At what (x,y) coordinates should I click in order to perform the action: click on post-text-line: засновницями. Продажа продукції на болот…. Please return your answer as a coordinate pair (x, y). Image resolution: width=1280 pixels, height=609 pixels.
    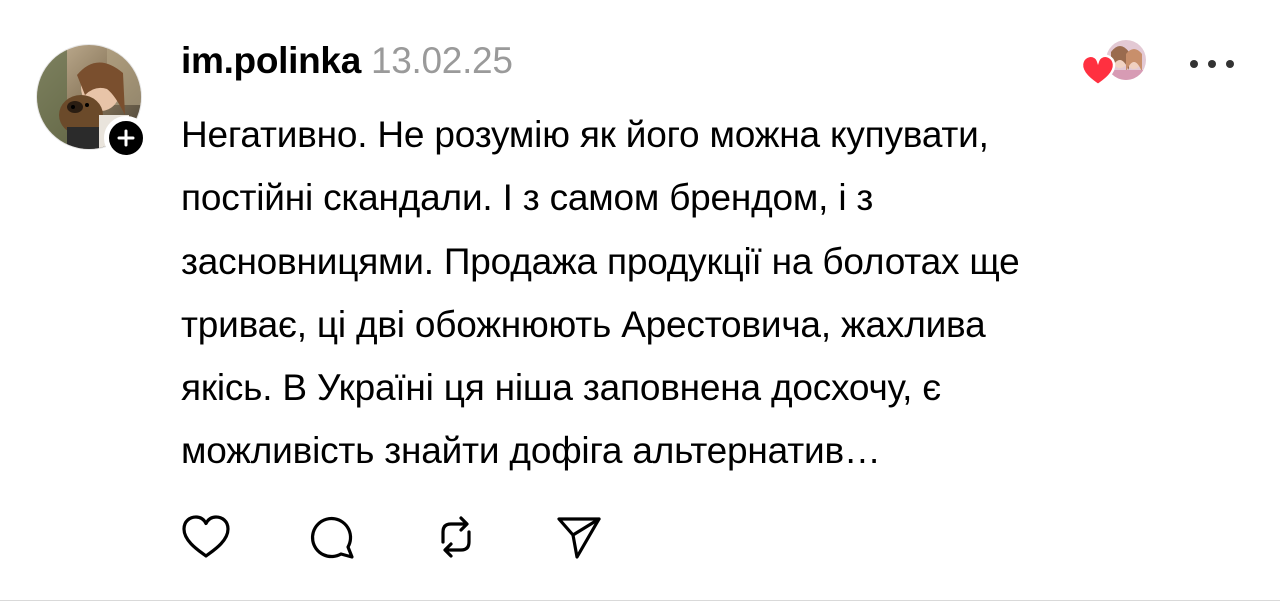
    Looking at the image, I should click on (600, 261).